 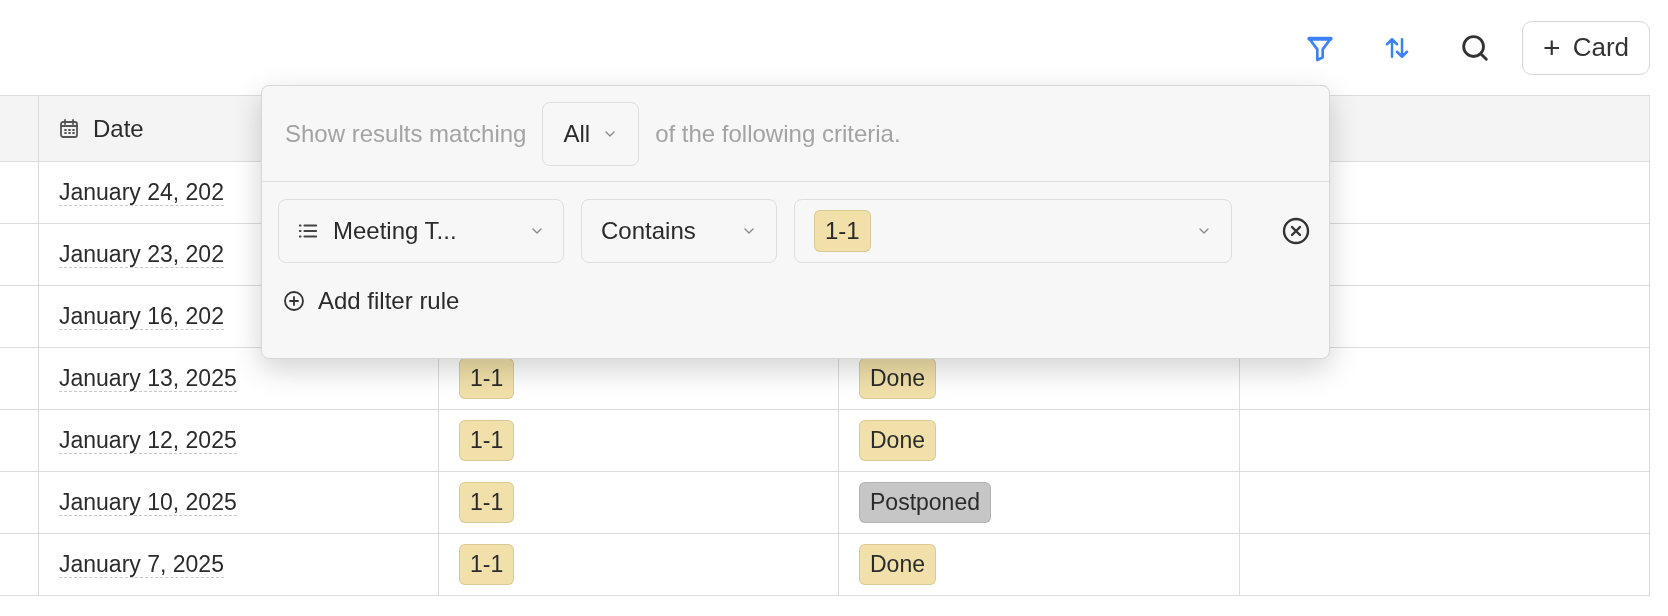 I want to click on date-text: January 24, 202, so click(x=141, y=192).